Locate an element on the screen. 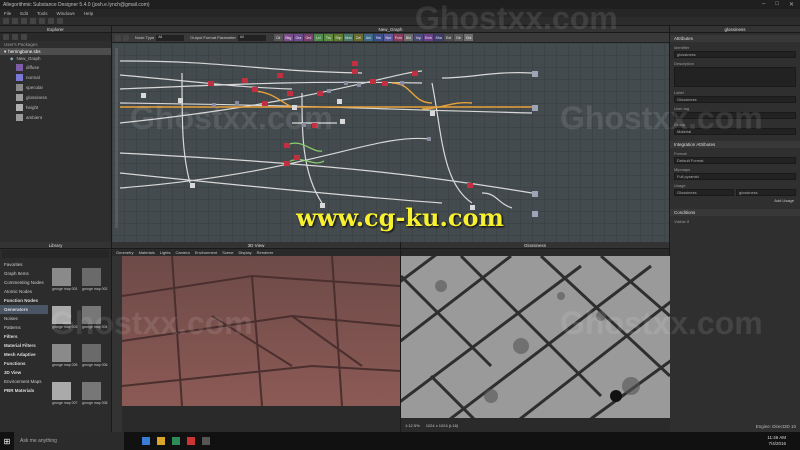 This screenshot has width=800, height=450. mipmaps-select: Full pyramid is located at coordinates (735, 176).